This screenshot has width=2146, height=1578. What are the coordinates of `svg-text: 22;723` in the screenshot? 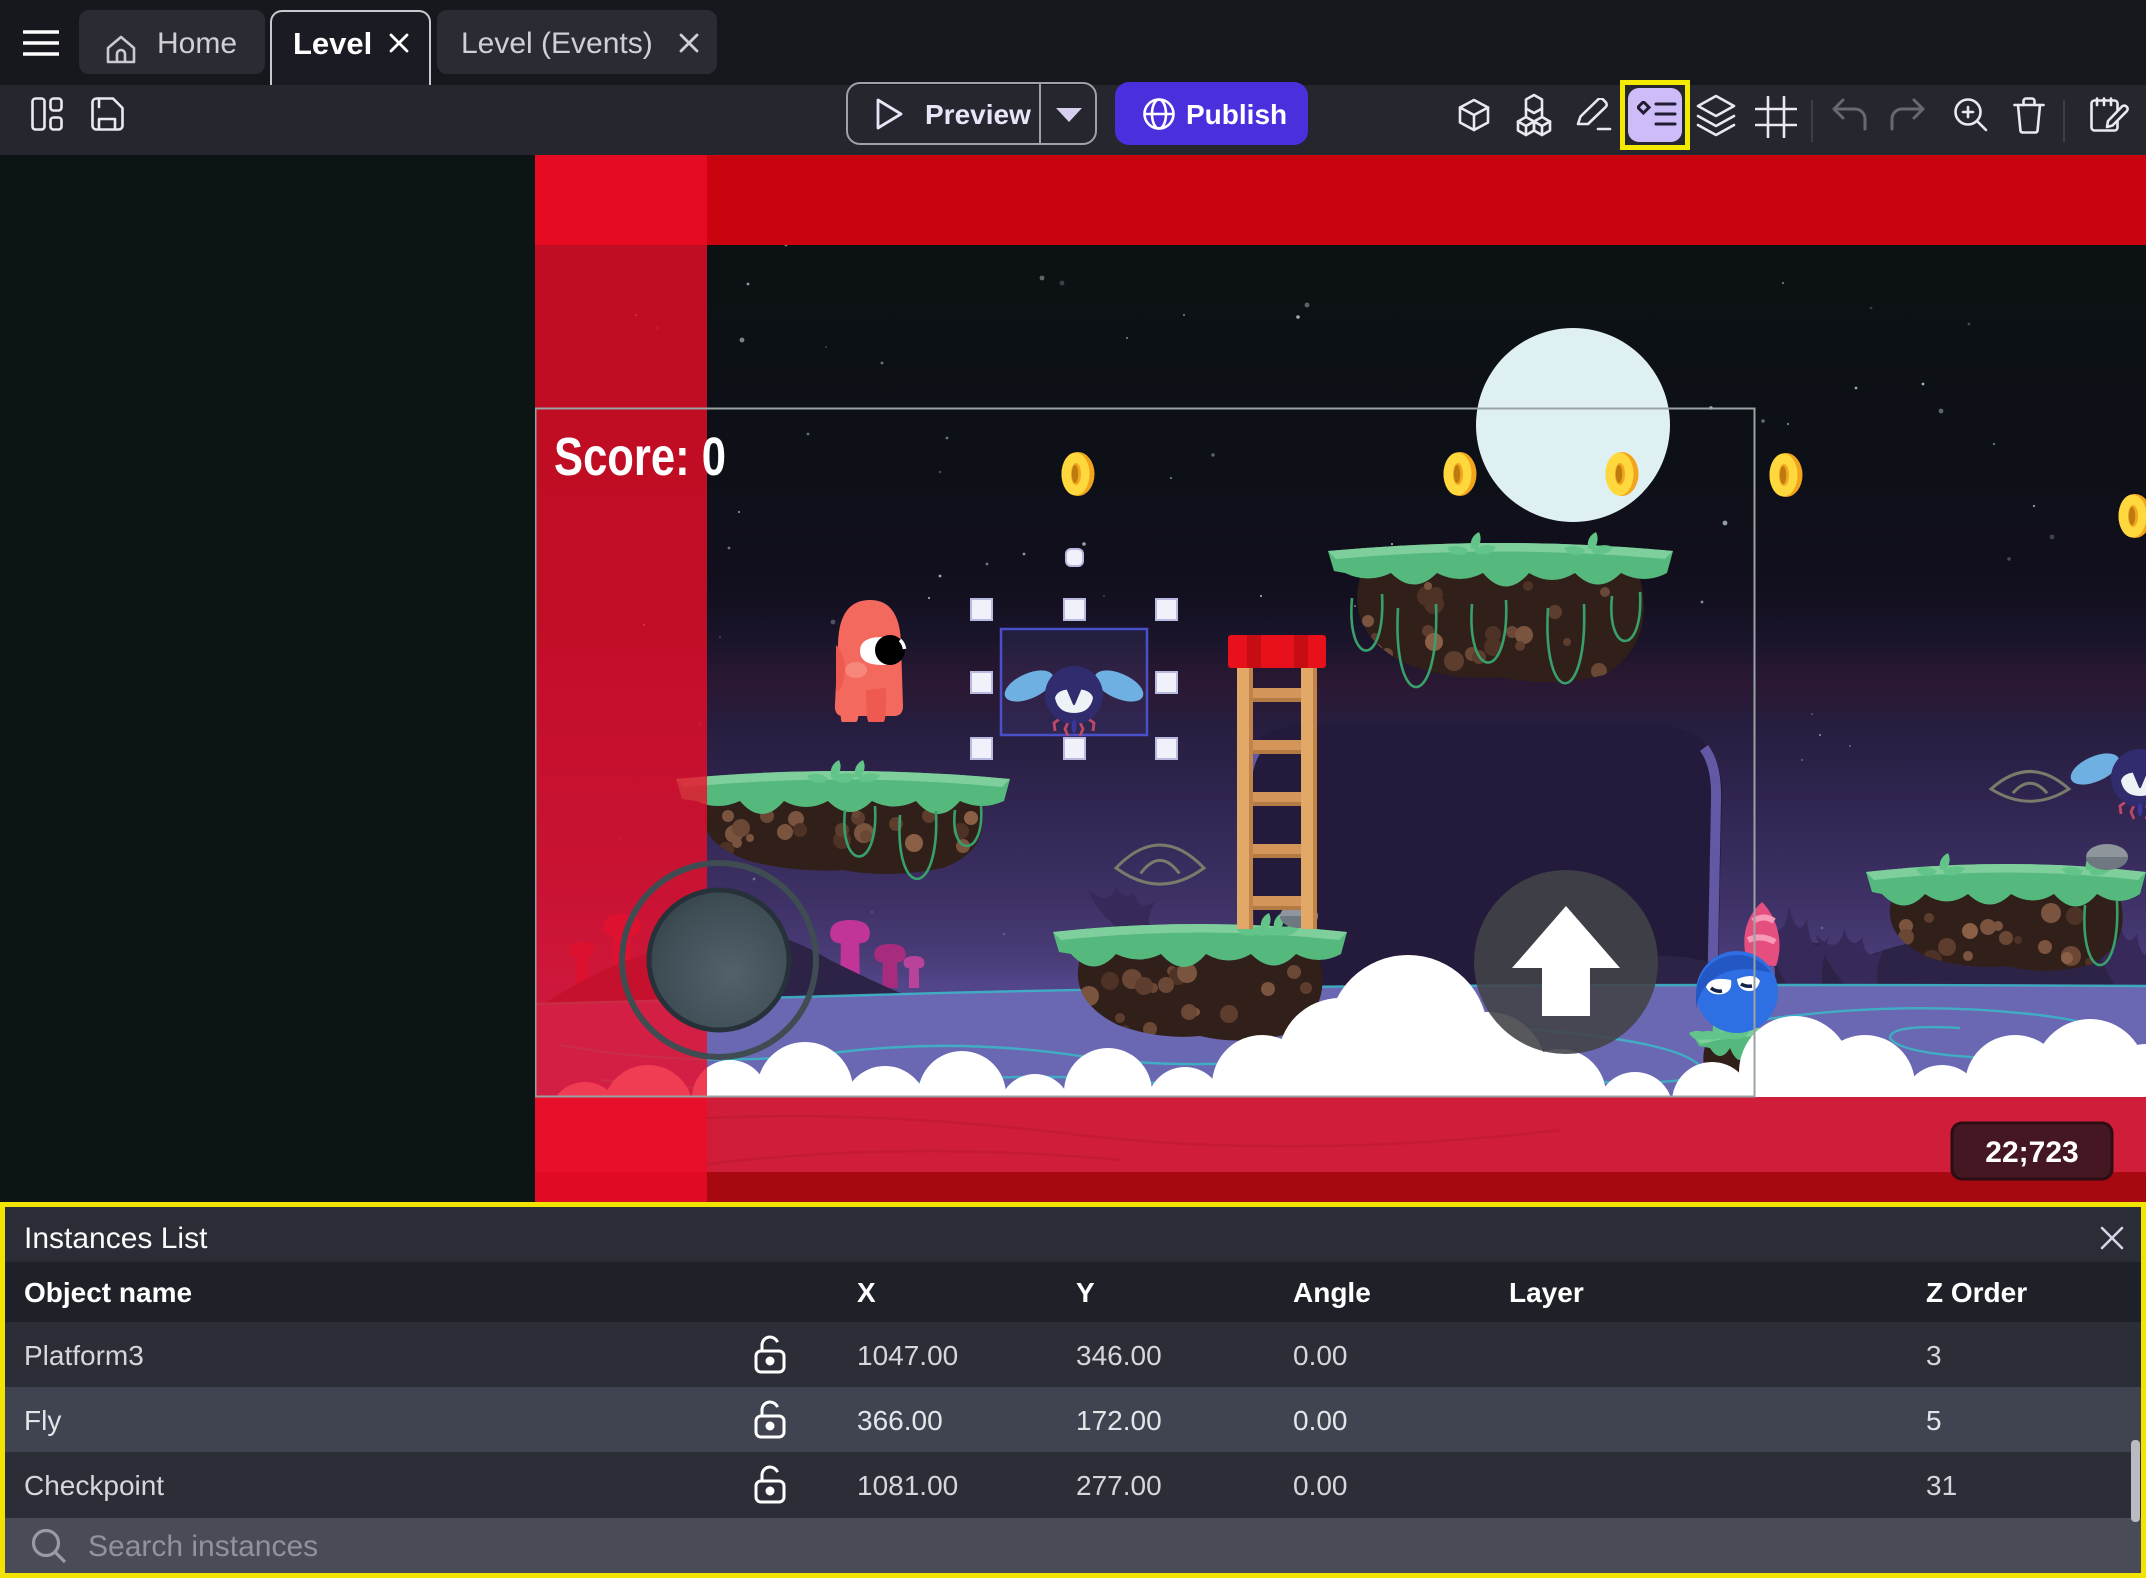 It's located at (2031, 1152).